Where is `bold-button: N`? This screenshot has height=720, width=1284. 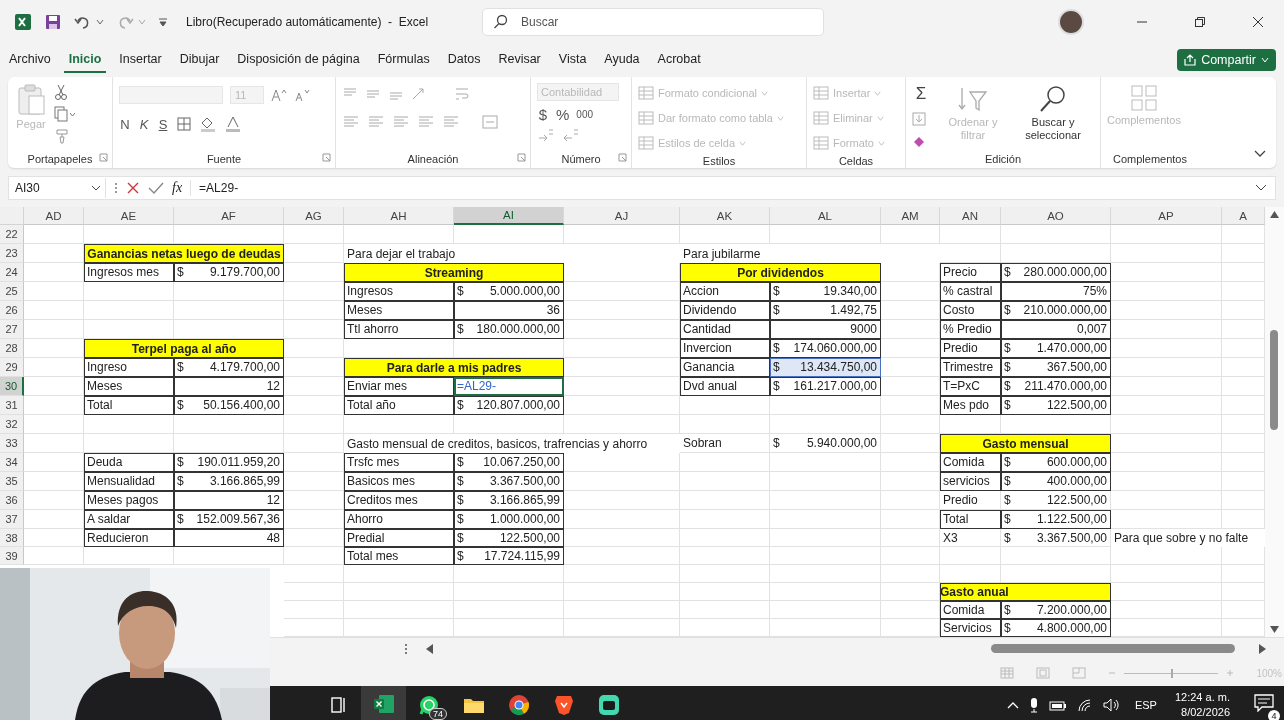 bold-button: N is located at coordinates (125, 124).